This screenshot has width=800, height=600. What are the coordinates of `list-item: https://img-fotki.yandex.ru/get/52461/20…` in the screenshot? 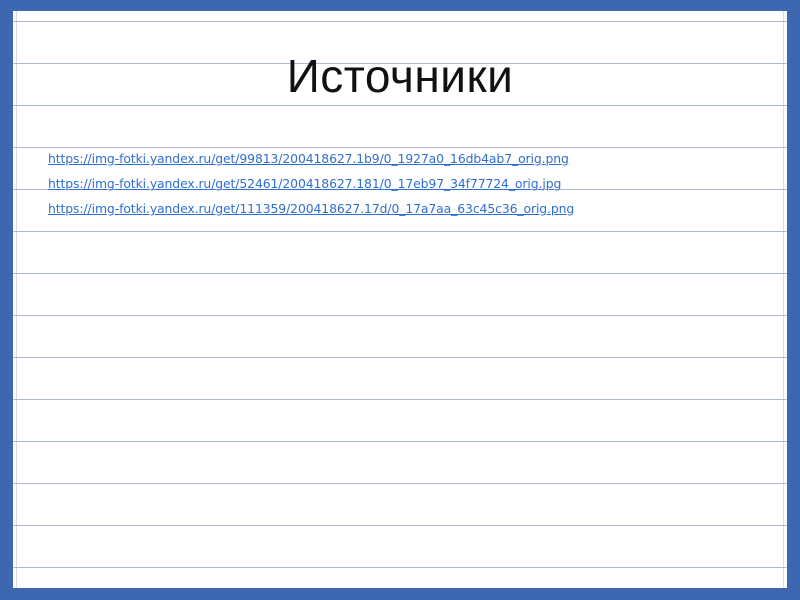 It's located at (311, 182).